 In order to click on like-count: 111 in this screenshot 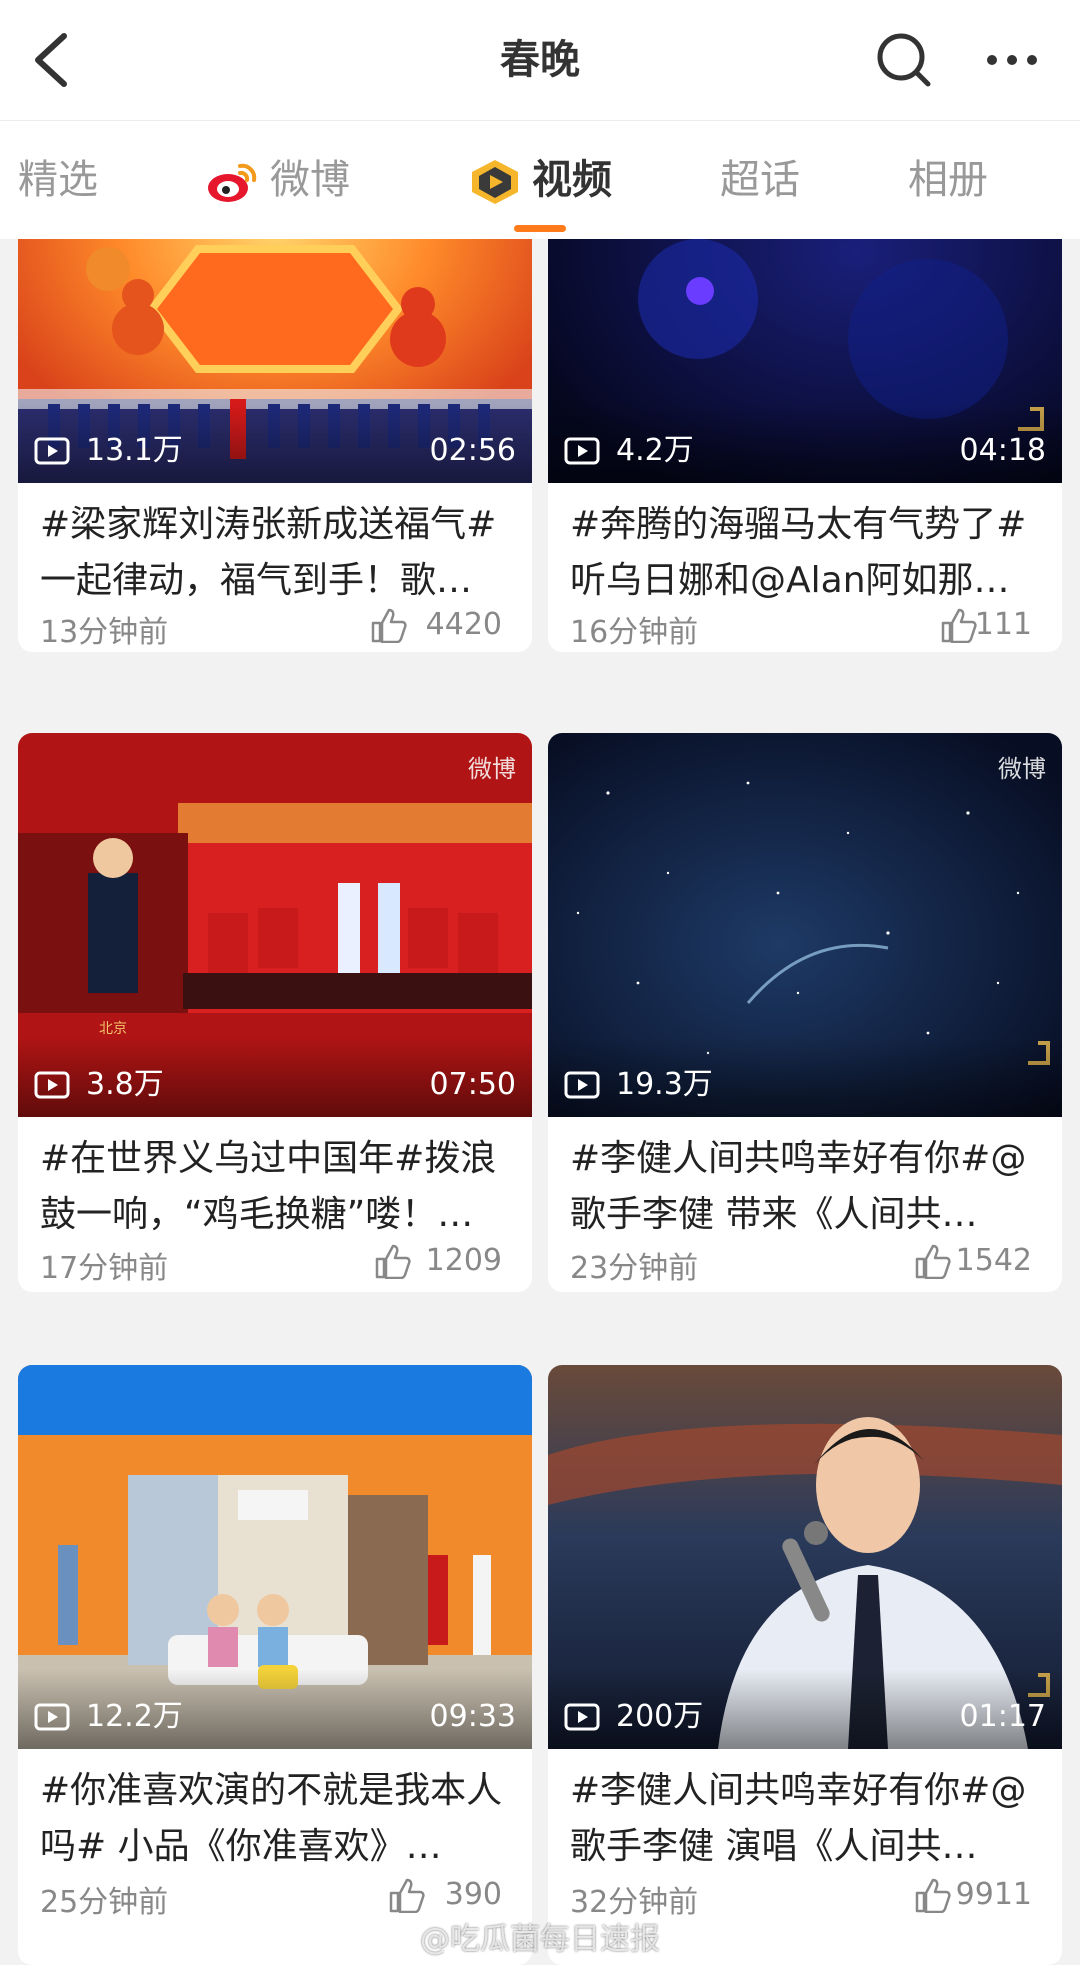, I will do `click(1003, 624)`.